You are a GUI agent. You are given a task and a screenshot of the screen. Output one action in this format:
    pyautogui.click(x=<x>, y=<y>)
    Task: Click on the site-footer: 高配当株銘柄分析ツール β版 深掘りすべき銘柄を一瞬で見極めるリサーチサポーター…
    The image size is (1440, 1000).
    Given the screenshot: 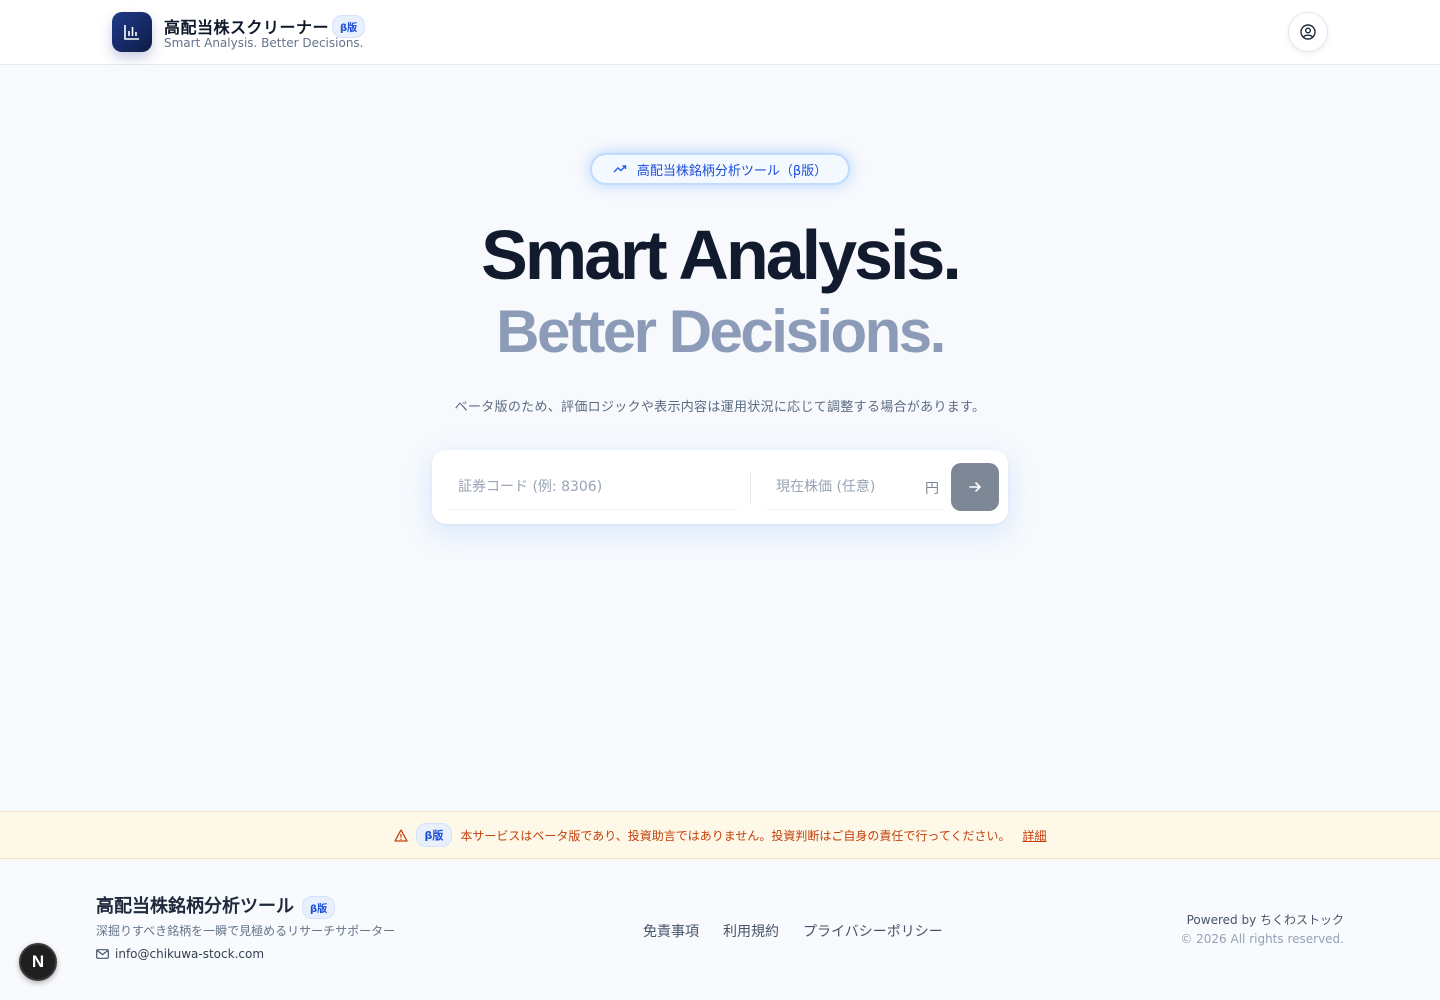 What is the action you would take?
    pyautogui.click(x=720, y=930)
    